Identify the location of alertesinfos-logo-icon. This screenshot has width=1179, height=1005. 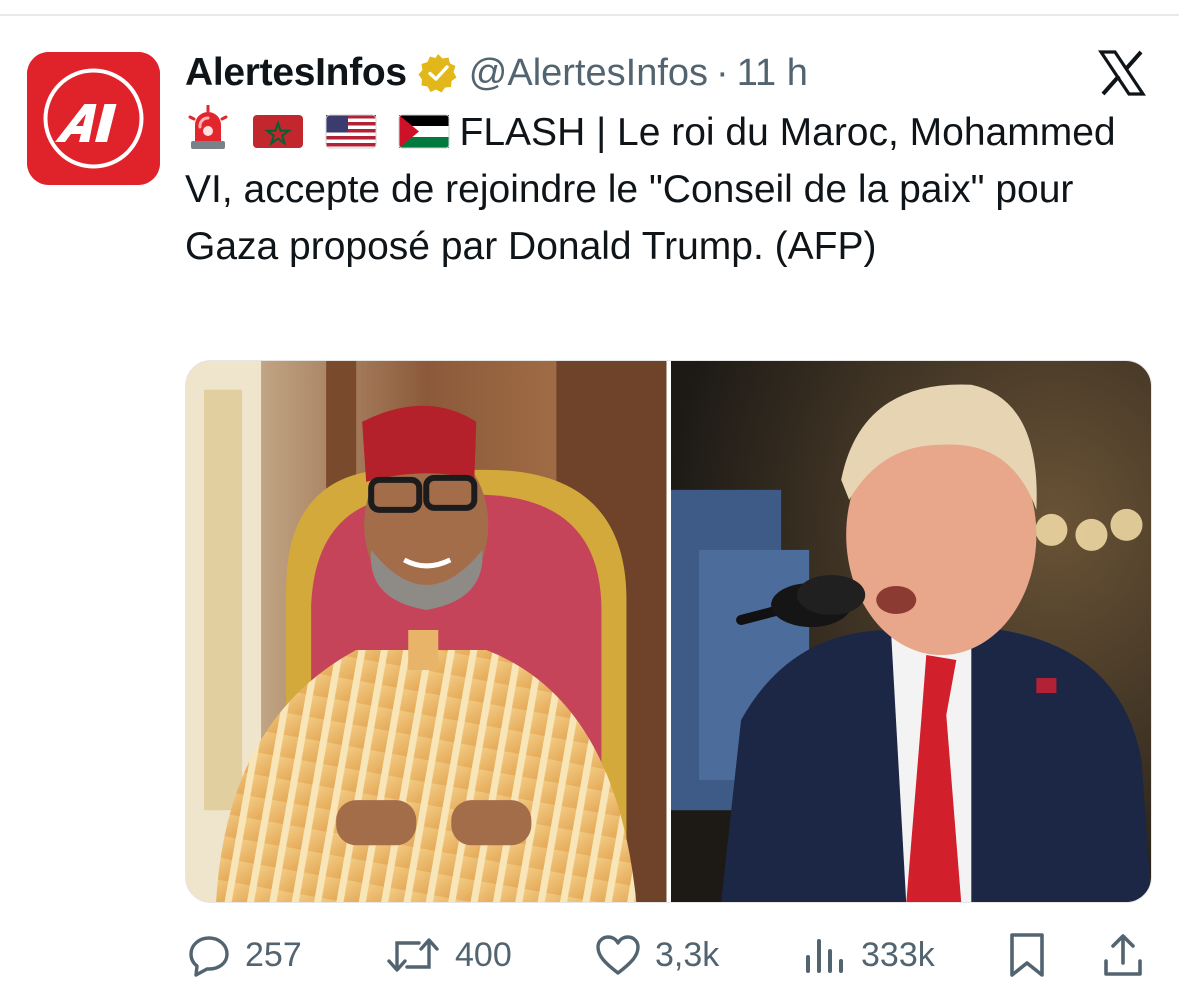
(93, 118).